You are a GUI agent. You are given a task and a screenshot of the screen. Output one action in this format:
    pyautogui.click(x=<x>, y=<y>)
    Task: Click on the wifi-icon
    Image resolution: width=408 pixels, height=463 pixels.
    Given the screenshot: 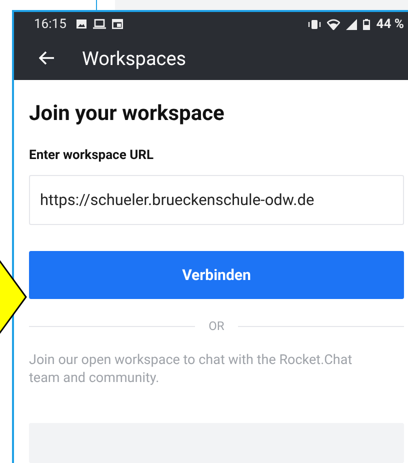 What is the action you would take?
    pyautogui.click(x=333, y=24)
    